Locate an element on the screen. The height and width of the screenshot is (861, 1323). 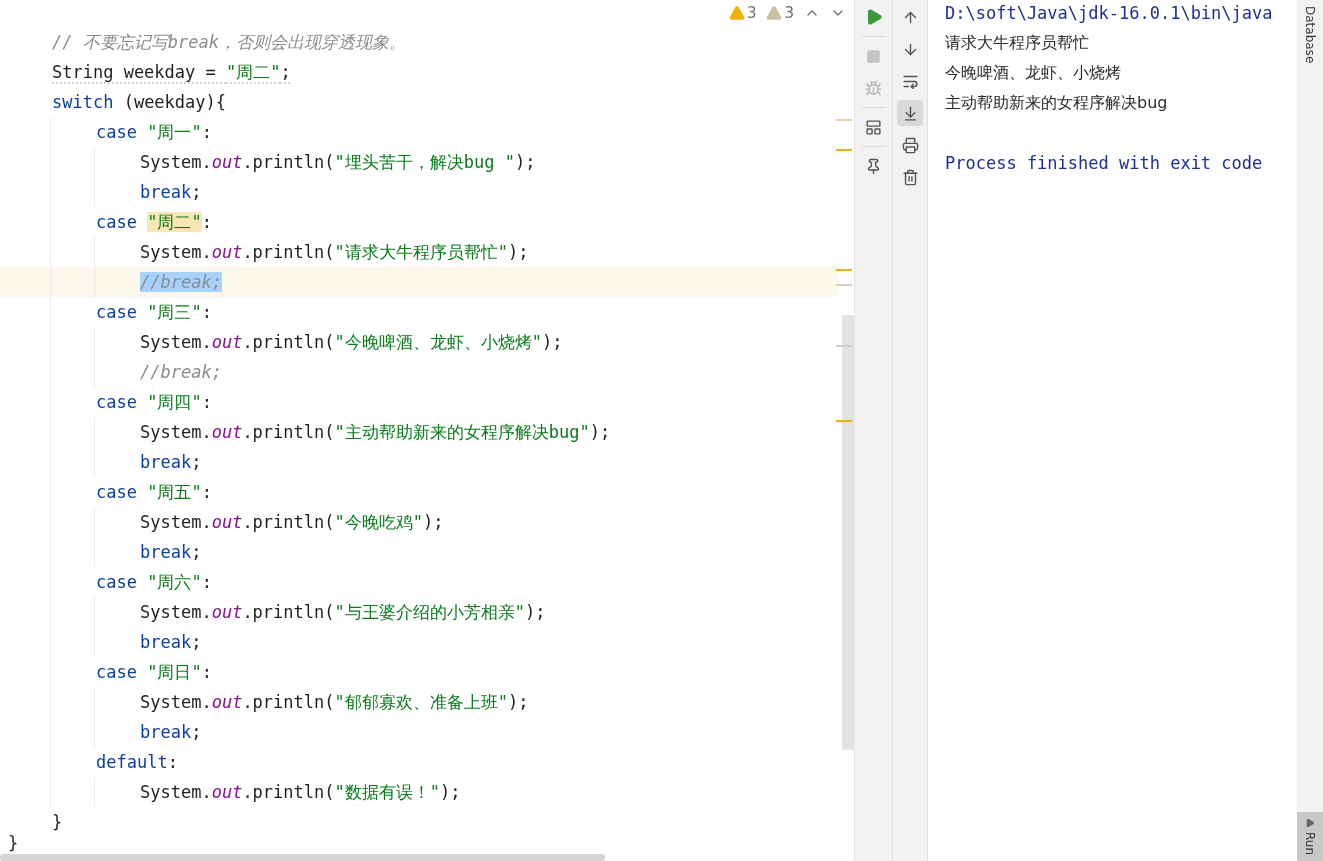
code-line: case "周六": is located at coordinates (154, 582).